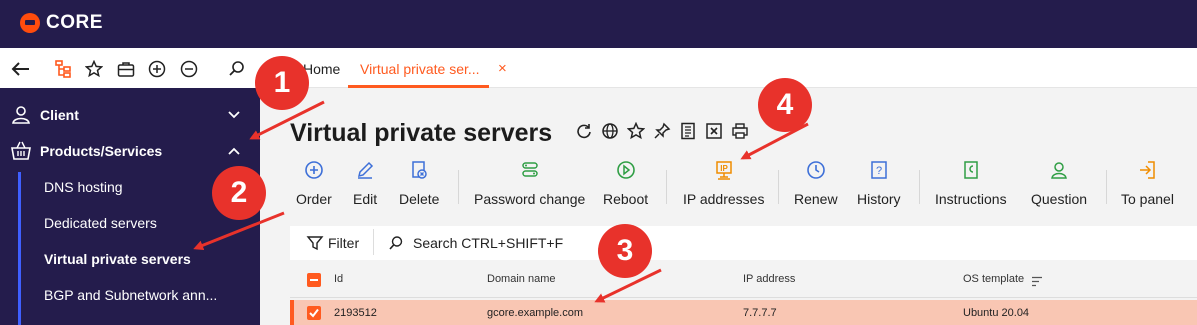 Image resolution: width=1197 pixels, height=325 pixels. What do you see at coordinates (239, 193) in the screenshot?
I see `callout-2: 2` at bounding box center [239, 193].